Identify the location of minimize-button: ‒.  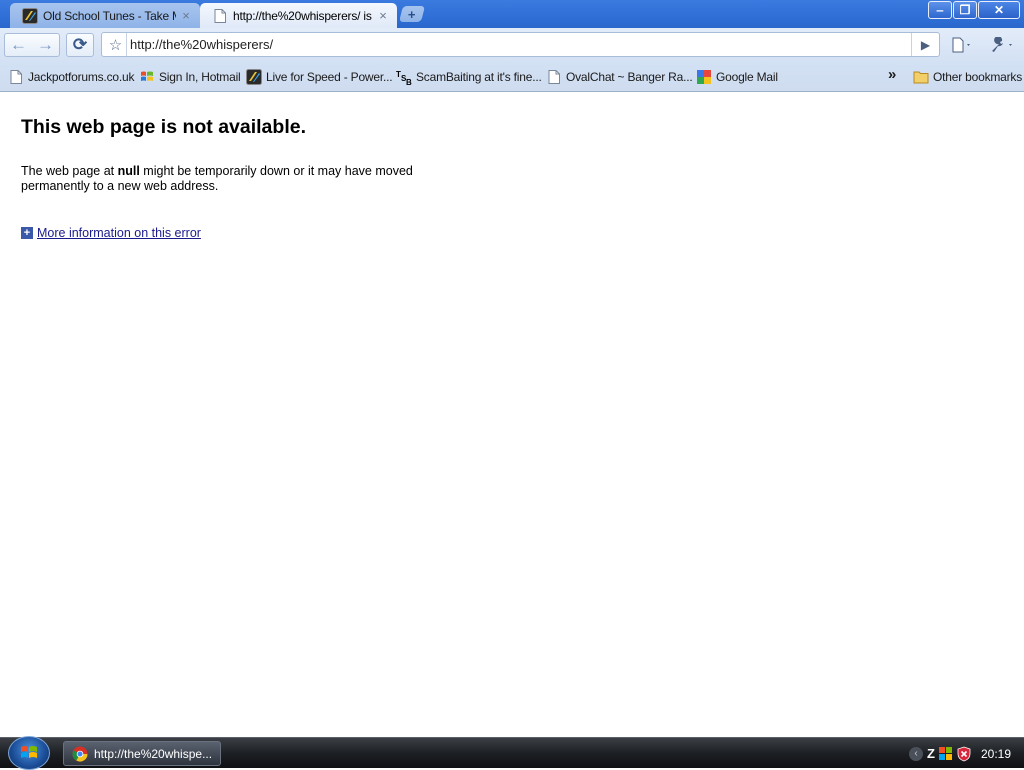
(940, 10).